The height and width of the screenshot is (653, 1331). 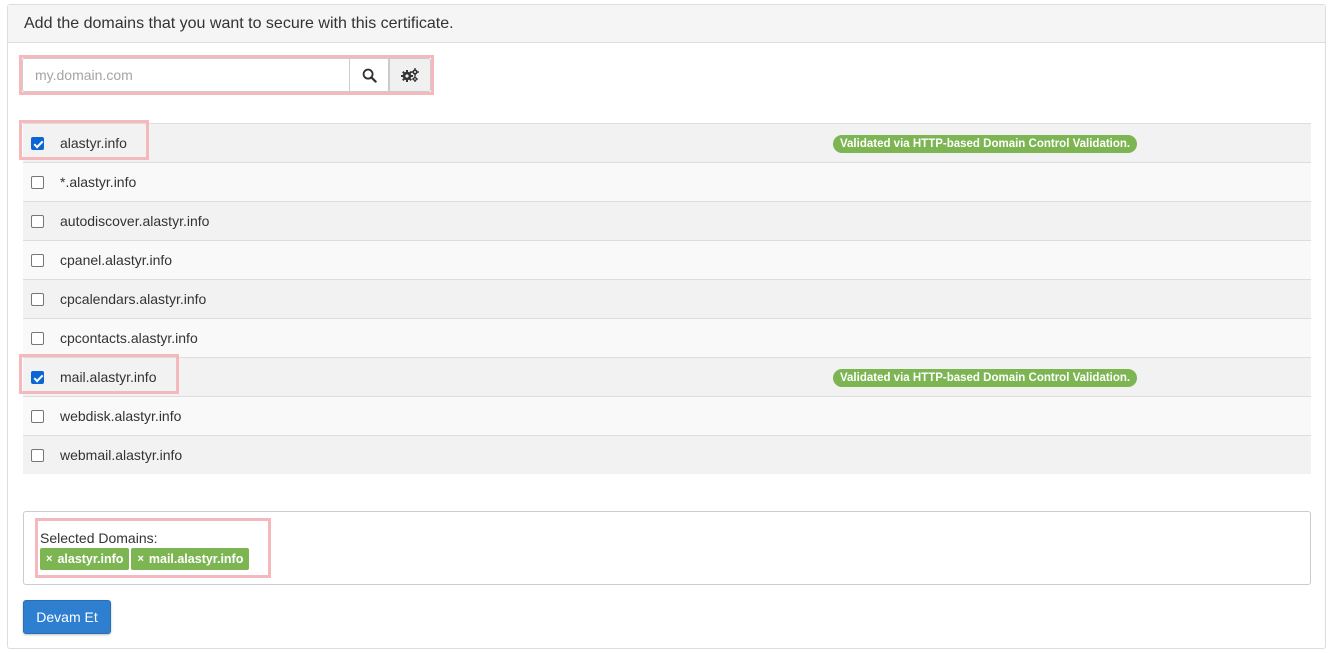 I want to click on selected-domain-chip: × mail.alastyr.info, so click(x=190, y=559).